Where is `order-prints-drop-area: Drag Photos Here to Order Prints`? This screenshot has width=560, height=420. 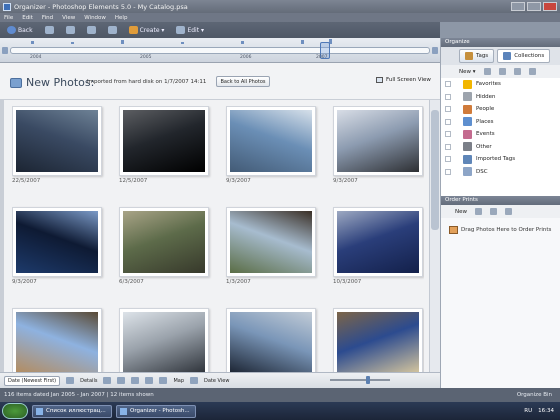 order-prints-drop-area: Drag Photos Here to Order Prints is located at coordinates (500, 303).